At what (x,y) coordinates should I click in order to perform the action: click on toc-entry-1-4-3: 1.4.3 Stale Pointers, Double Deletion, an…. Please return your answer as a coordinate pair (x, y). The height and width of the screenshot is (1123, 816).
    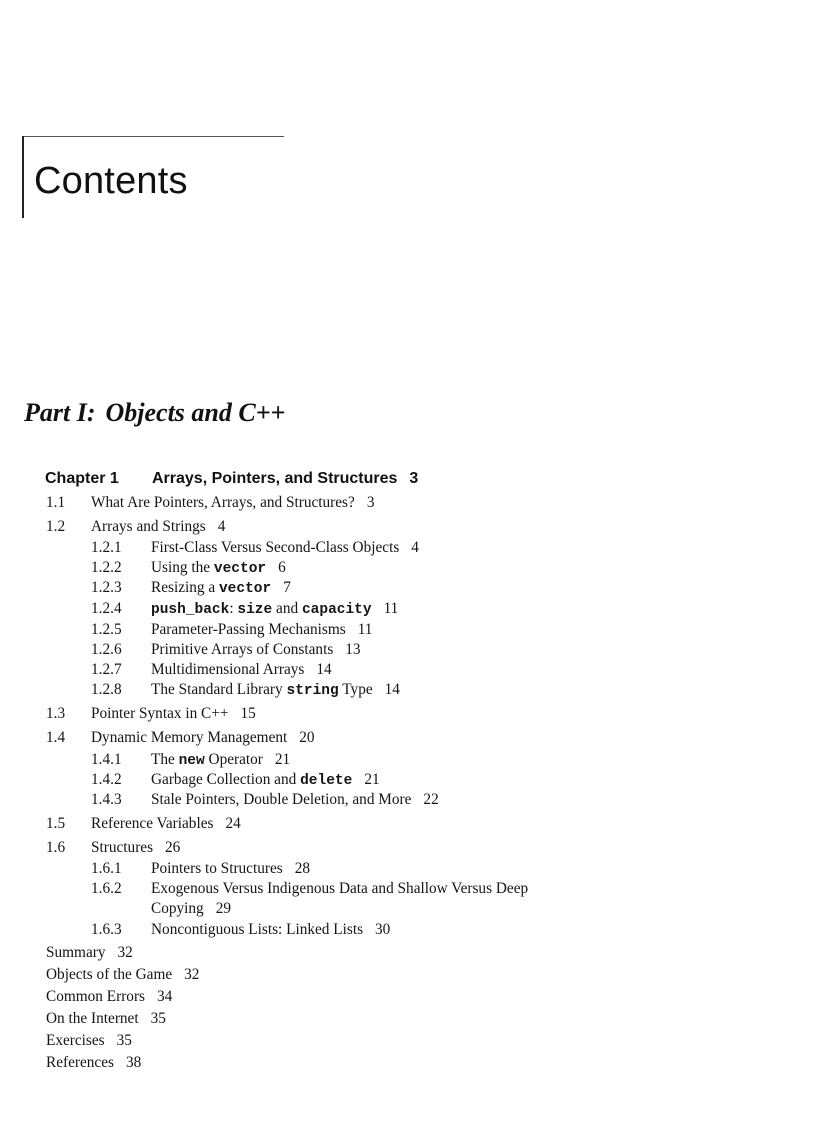
    Looking at the image, I should click on (265, 800).